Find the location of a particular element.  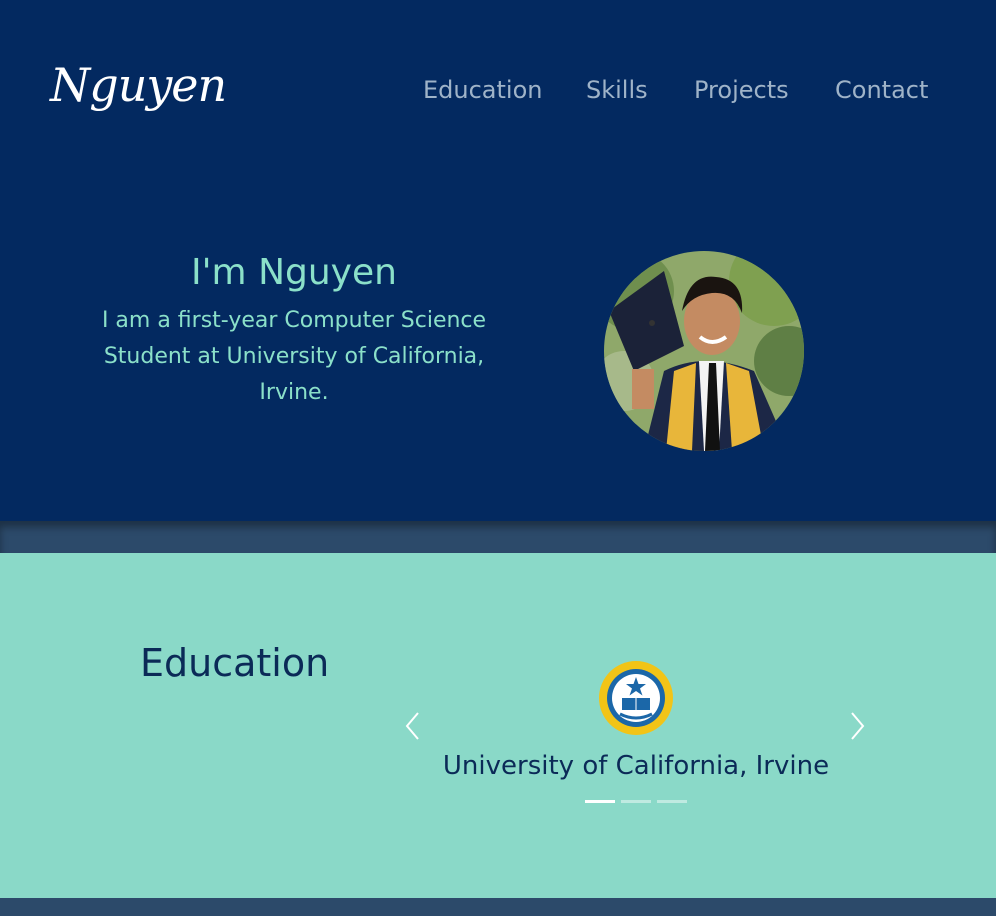

profile-photo is located at coordinates (704, 351).